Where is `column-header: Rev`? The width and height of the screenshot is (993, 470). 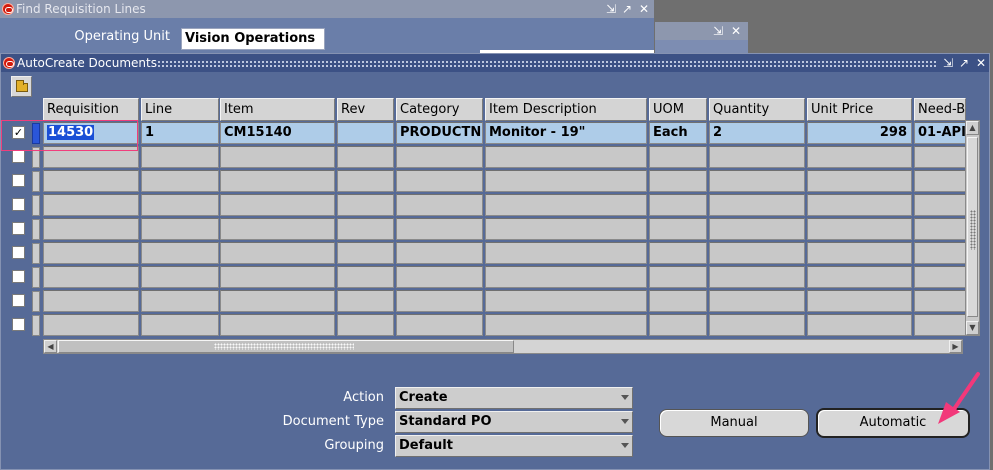
column-header: Rev is located at coordinates (365, 109).